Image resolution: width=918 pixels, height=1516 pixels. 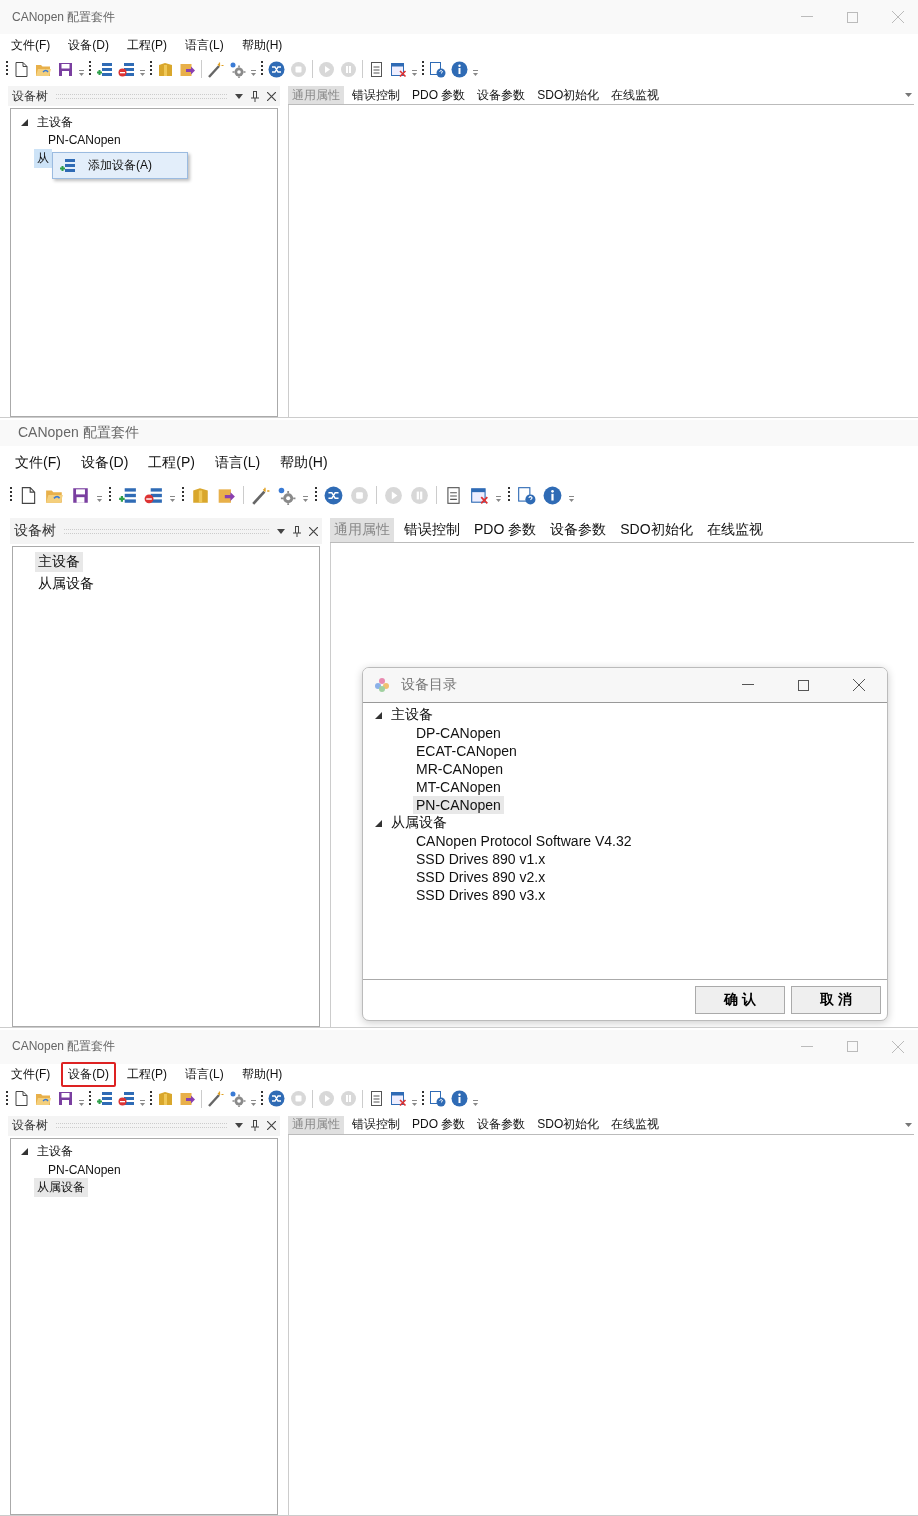 I want to click on context-menu-item: 添加设备(A), so click(x=120, y=165).